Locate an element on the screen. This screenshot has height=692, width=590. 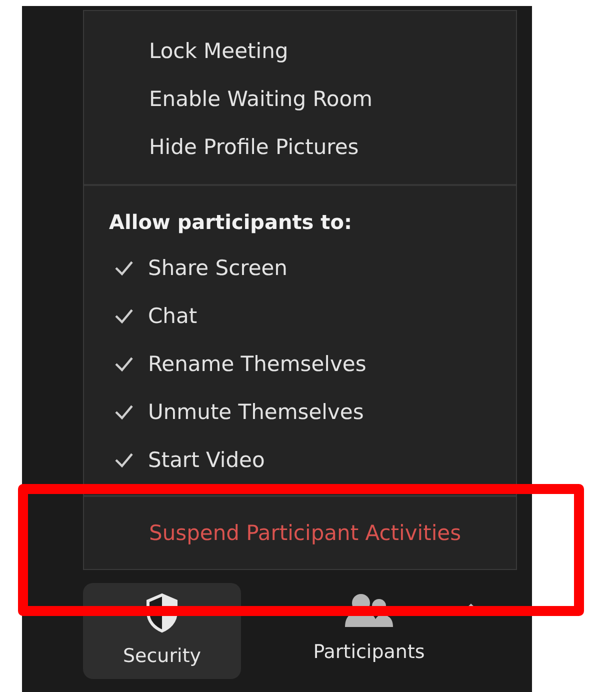
menu-option: Rename Themselves is located at coordinates (257, 364).